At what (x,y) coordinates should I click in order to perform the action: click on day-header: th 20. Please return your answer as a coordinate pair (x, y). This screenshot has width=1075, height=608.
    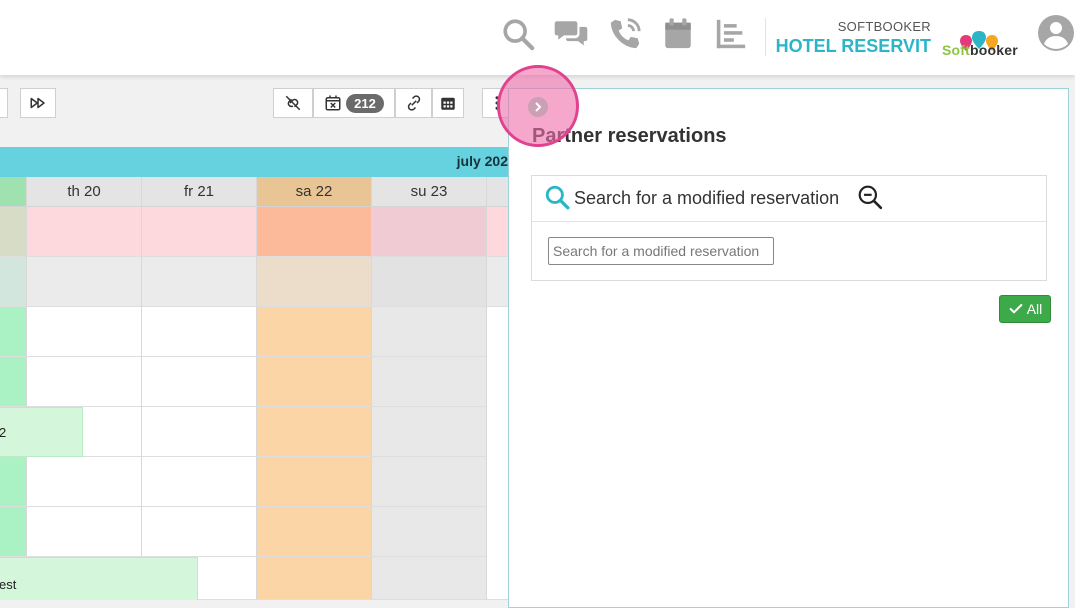
    Looking at the image, I should click on (84, 192).